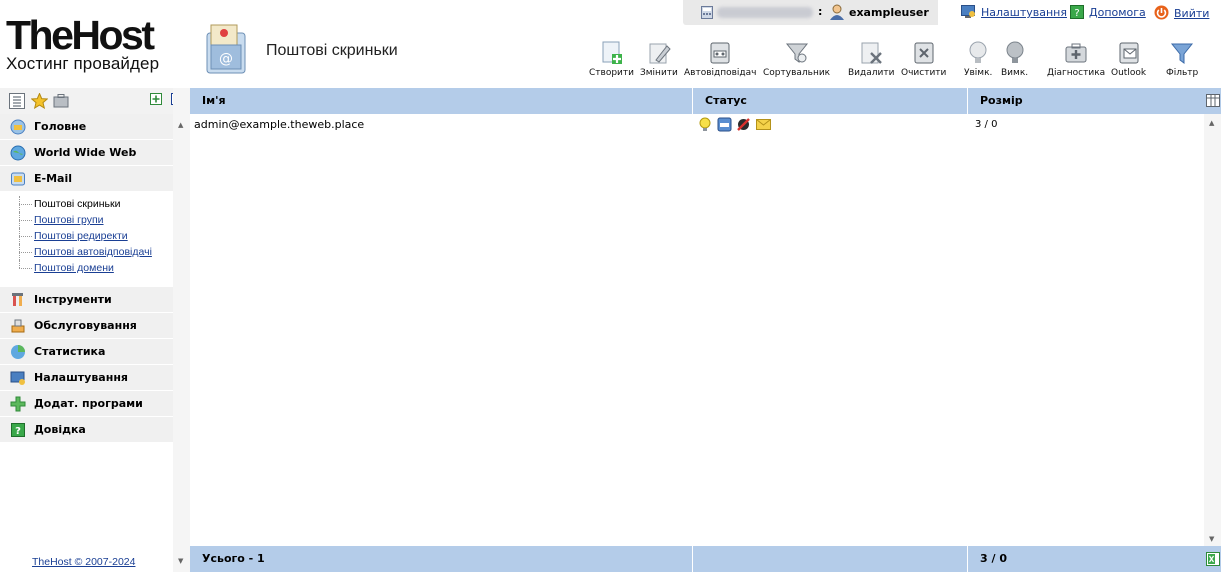 The height and width of the screenshot is (572, 1221). I want to click on sidebar-section-home: Головне, so click(86, 127).